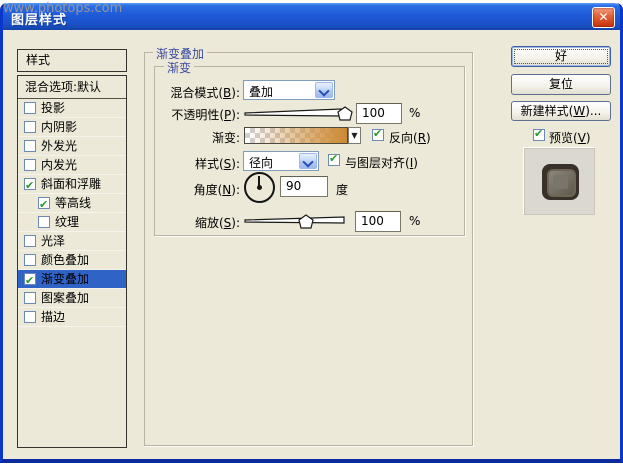 The height and width of the screenshot is (465, 623). I want to click on angle-unit: 度, so click(342, 190).